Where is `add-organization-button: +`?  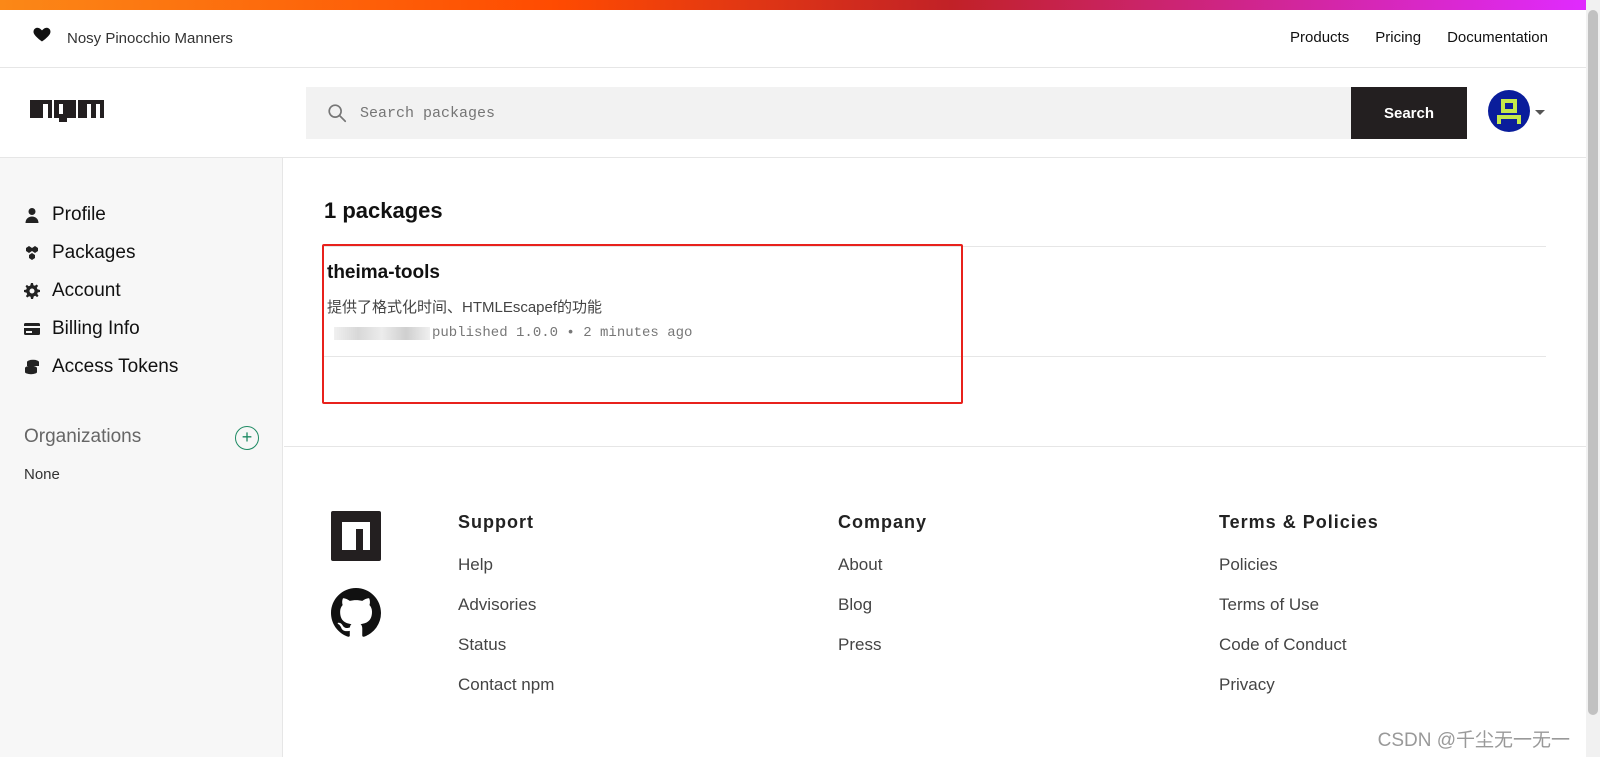 add-organization-button: + is located at coordinates (247, 438).